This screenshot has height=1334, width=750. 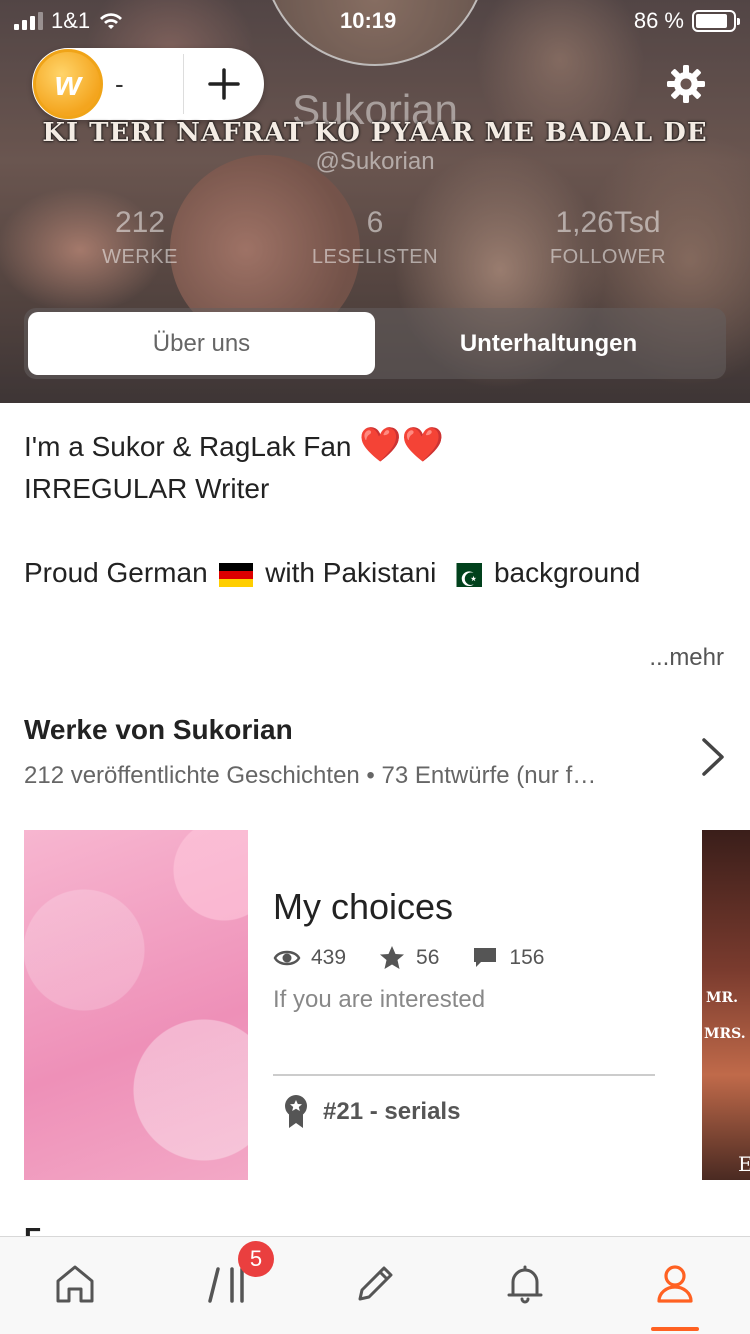 I want to click on about-line: I'm a Sukor & RagLak Fan ❤️❤️, so click(x=234, y=445).